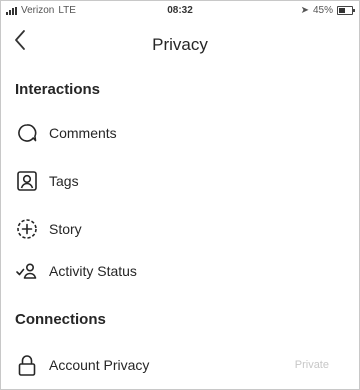 The image size is (360, 390). Describe the element at coordinates (311, 365) in the screenshot. I see `account-privacy-value: Private` at that location.